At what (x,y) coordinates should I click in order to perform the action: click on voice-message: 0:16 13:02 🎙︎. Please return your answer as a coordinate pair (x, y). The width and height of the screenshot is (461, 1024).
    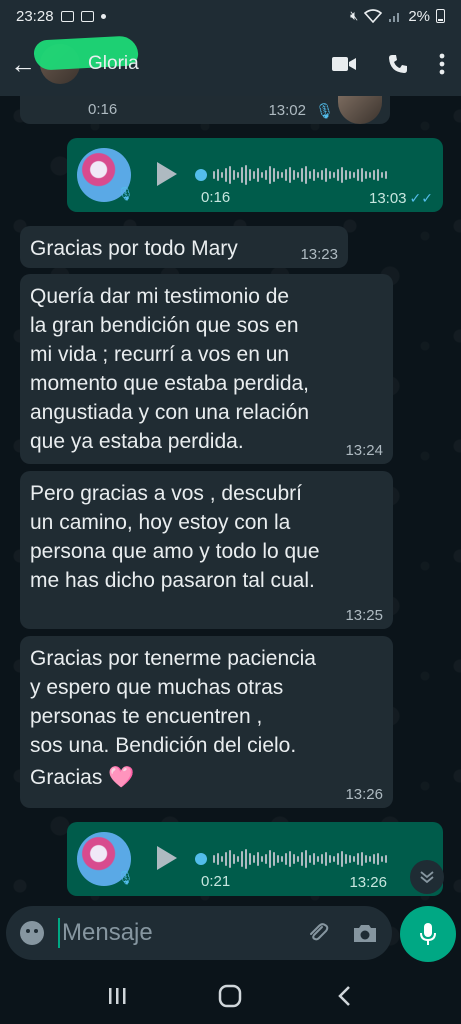
    Looking at the image, I should click on (205, 110).